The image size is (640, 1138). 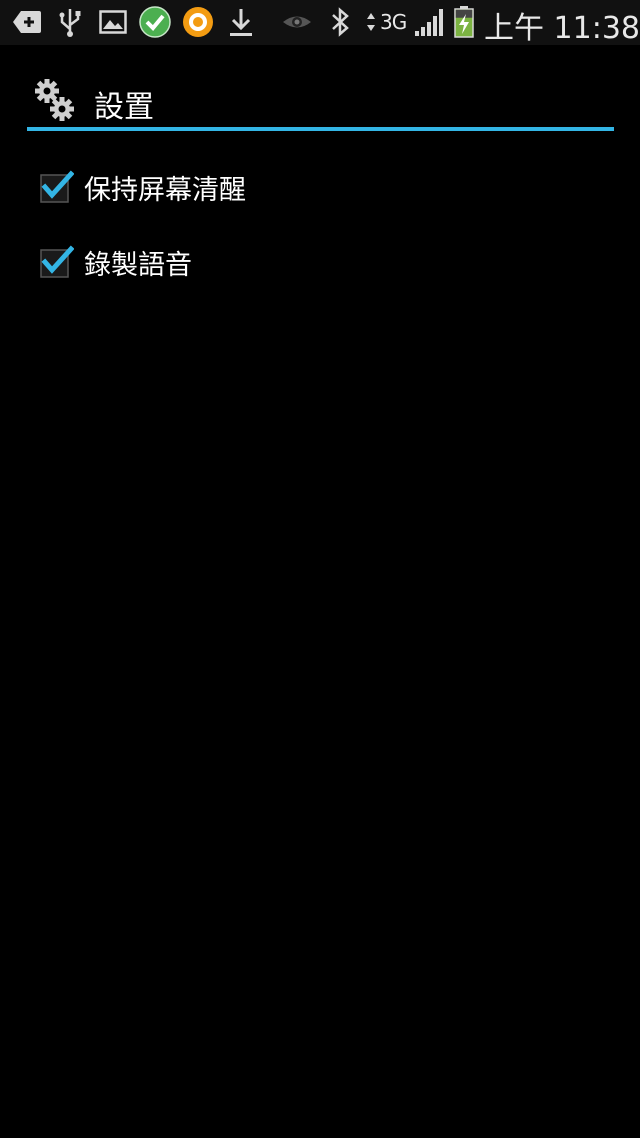 I want to click on check-circle-icon, so click(x=155, y=22).